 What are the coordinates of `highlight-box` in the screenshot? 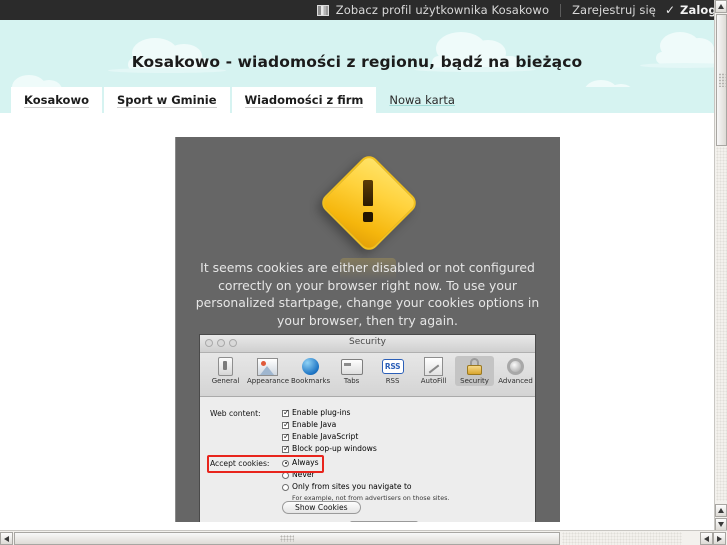 It's located at (265, 464).